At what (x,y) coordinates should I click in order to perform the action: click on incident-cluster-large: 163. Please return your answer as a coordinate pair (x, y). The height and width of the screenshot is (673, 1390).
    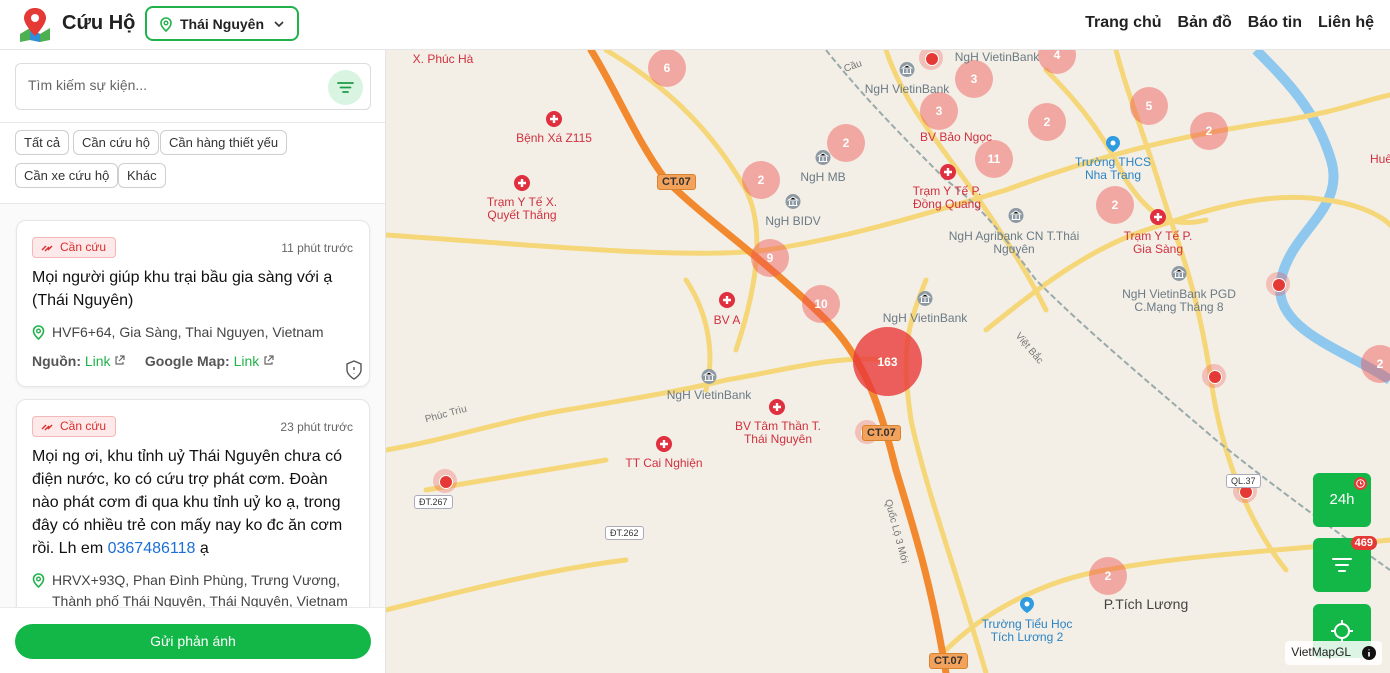
    Looking at the image, I should click on (887, 361).